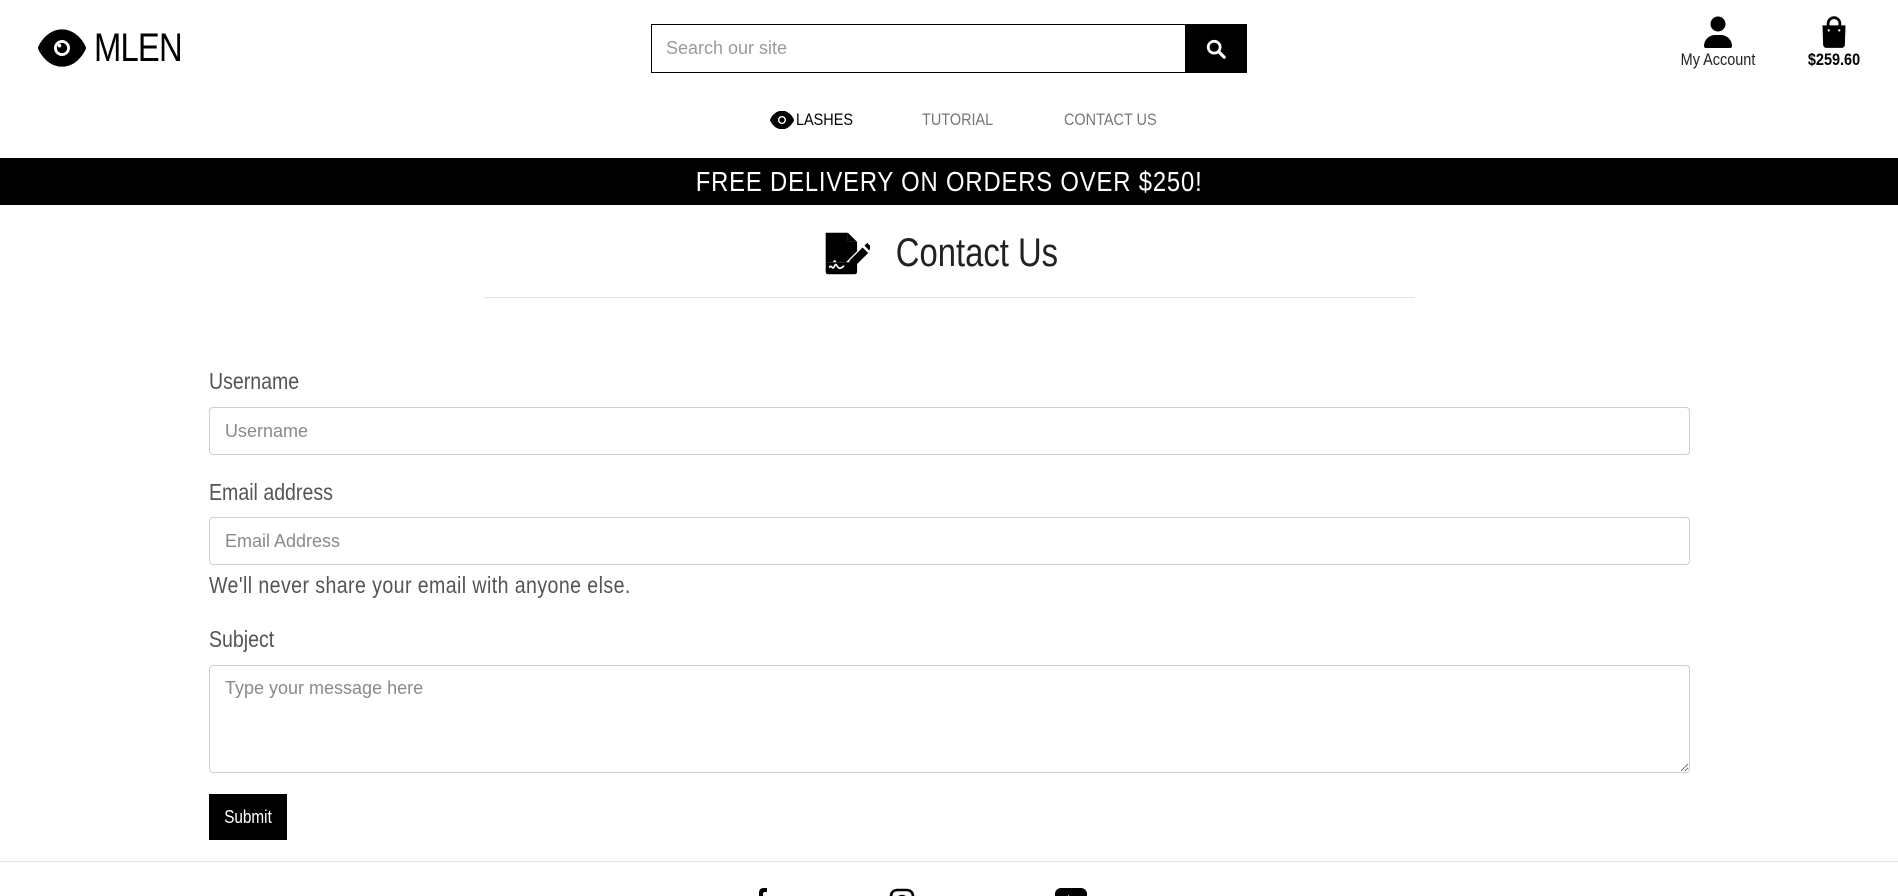 The image size is (1898, 896). I want to click on my-account-link: My Account, so click(1718, 43).